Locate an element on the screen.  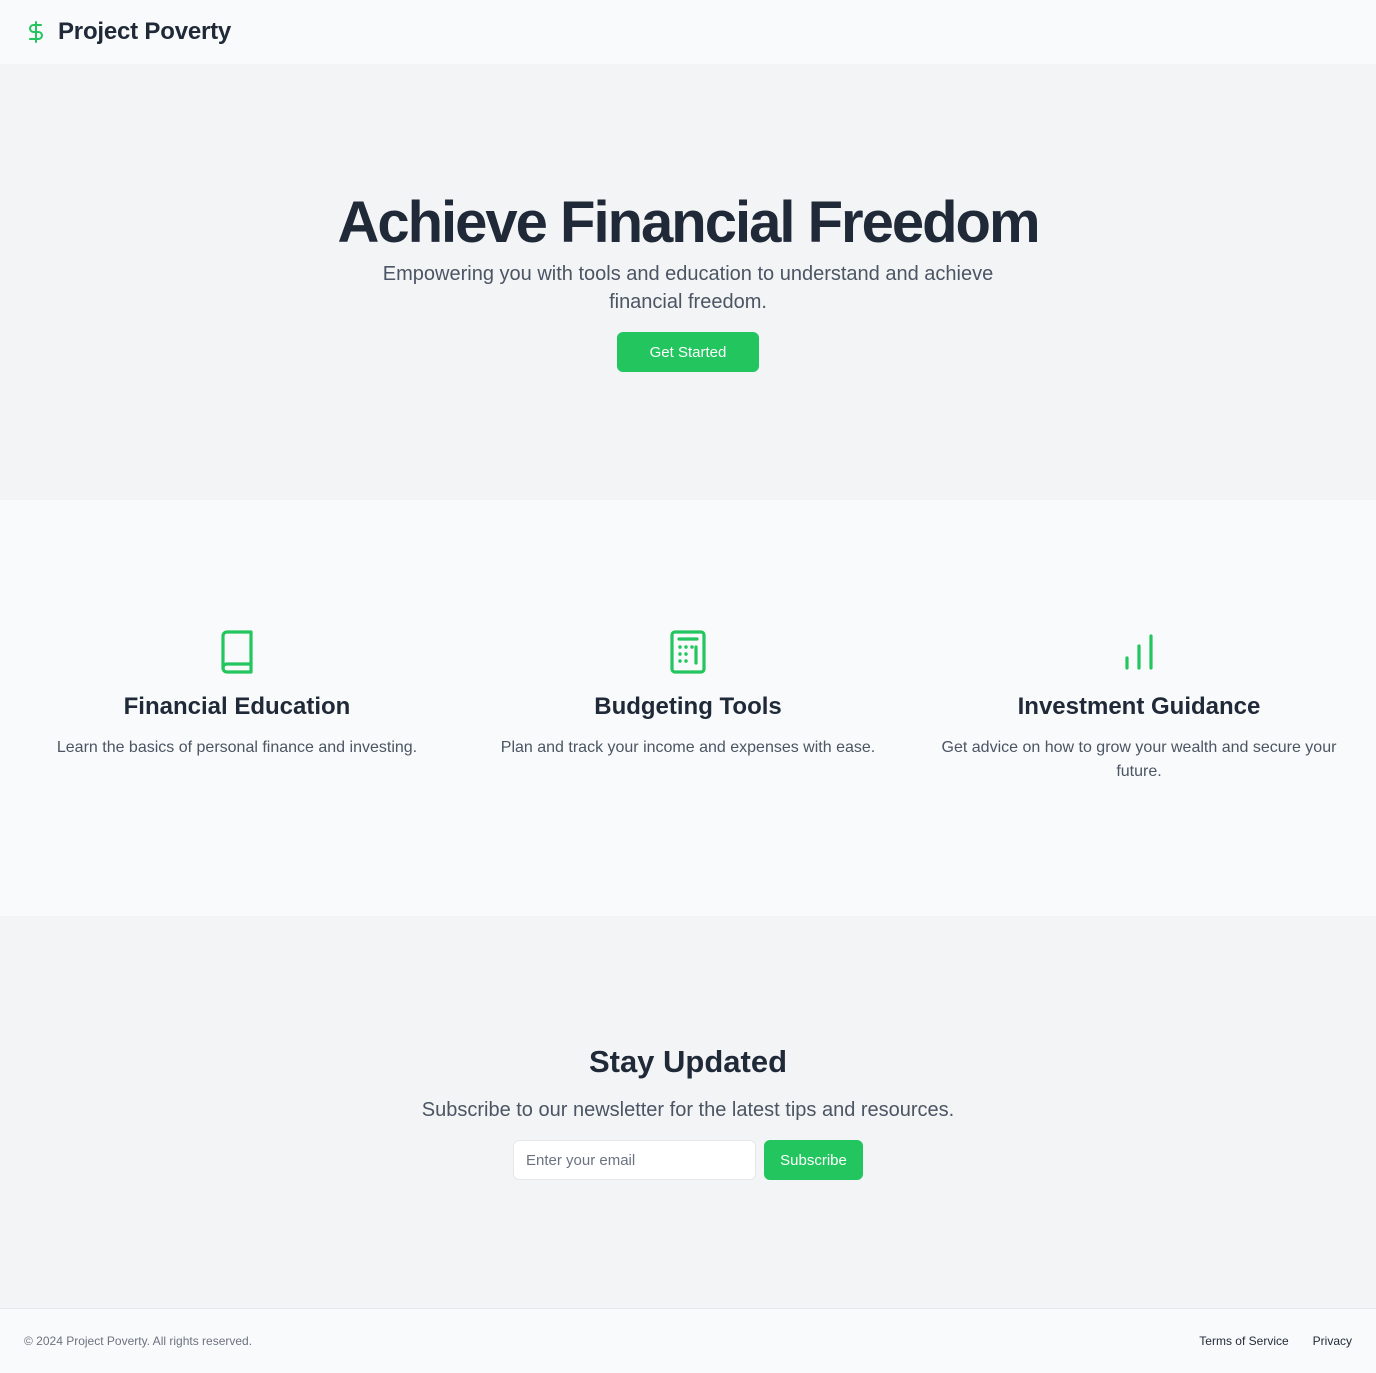
calculator-icon is located at coordinates (688, 652).